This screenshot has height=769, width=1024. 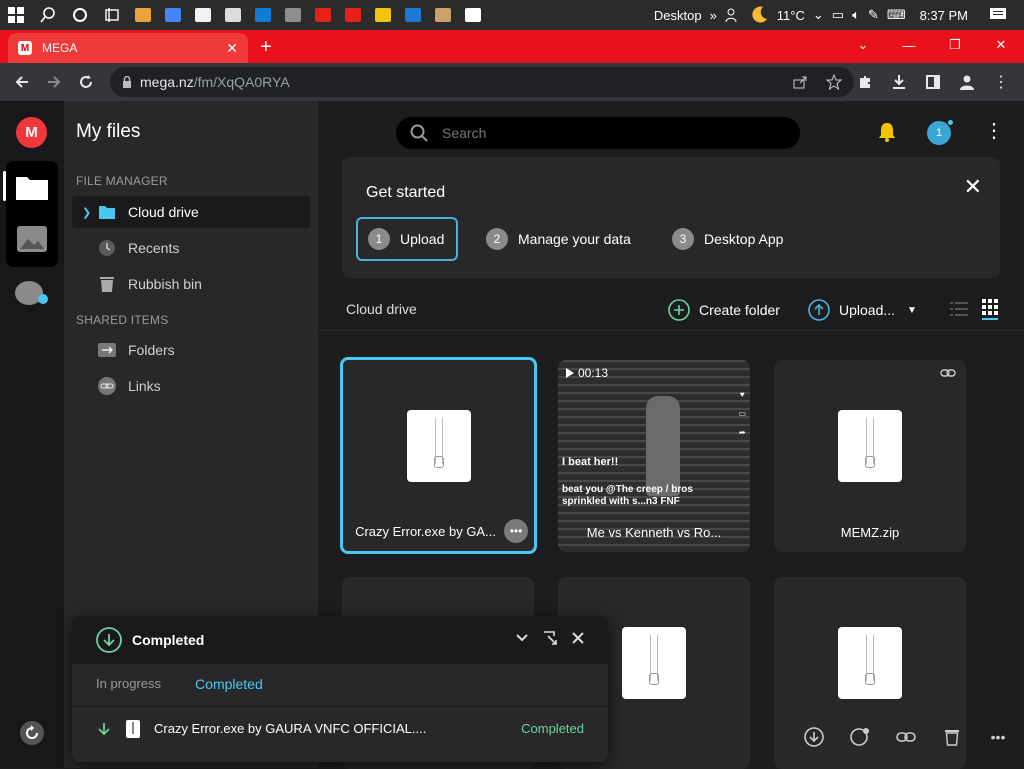 I want to click on avatar: 1, so click(x=940, y=132).